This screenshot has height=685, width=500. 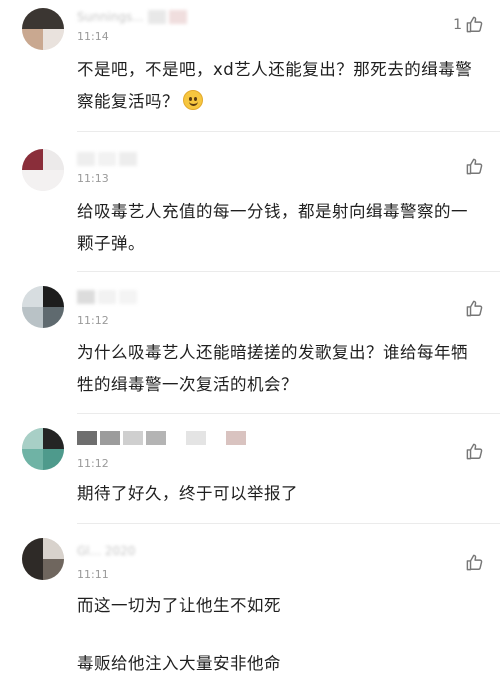 What do you see at coordinates (193, 100) in the screenshot?
I see `smiling-face-icon` at bounding box center [193, 100].